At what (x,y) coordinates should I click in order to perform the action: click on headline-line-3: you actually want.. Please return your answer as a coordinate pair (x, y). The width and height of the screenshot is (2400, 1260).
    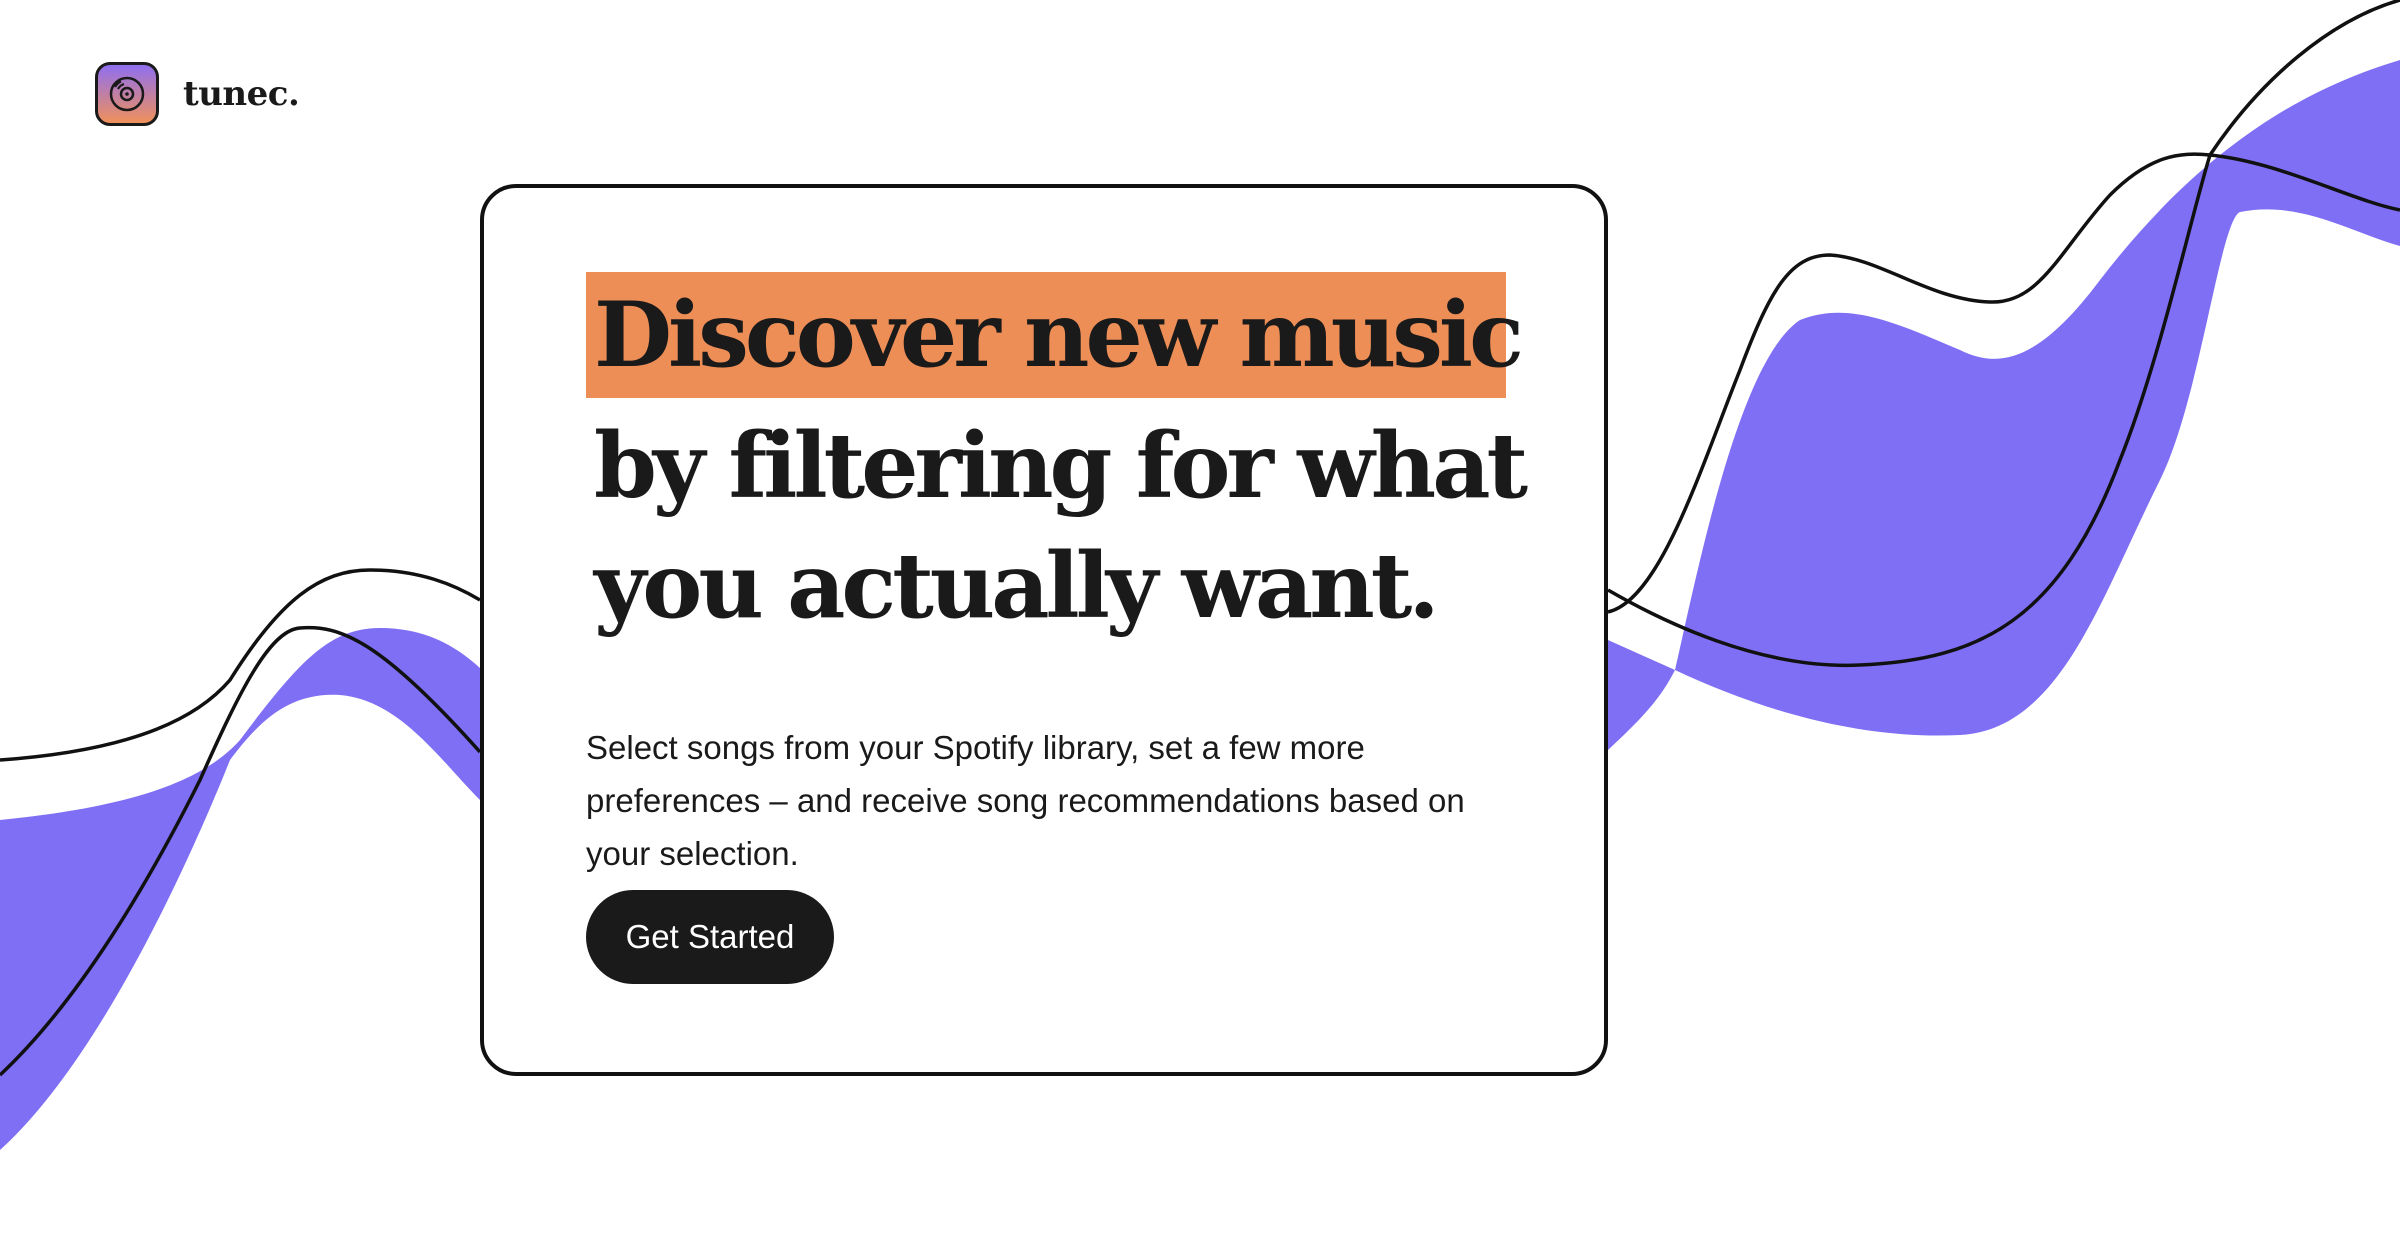
    Looking at the image, I should click on (1017, 586).